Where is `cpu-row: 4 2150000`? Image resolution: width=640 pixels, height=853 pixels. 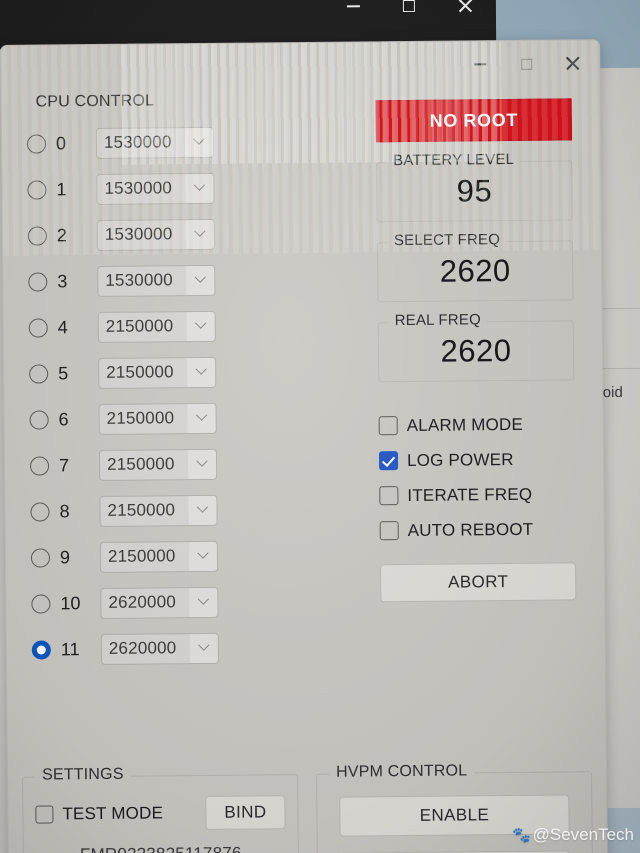 cpu-row: 4 2150000 is located at coordinates (193, 325).